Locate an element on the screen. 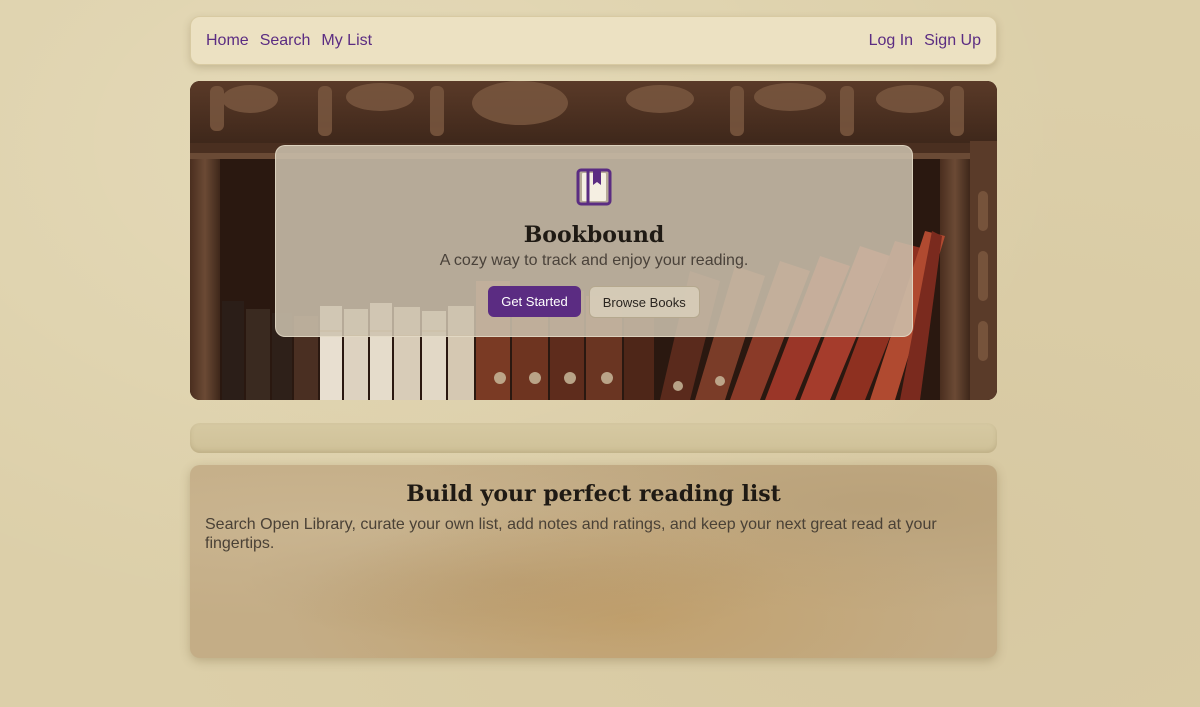 This screenshot has height=707, width=1200. browse-books-button: Browse Books is located at coordinates (644, 302).